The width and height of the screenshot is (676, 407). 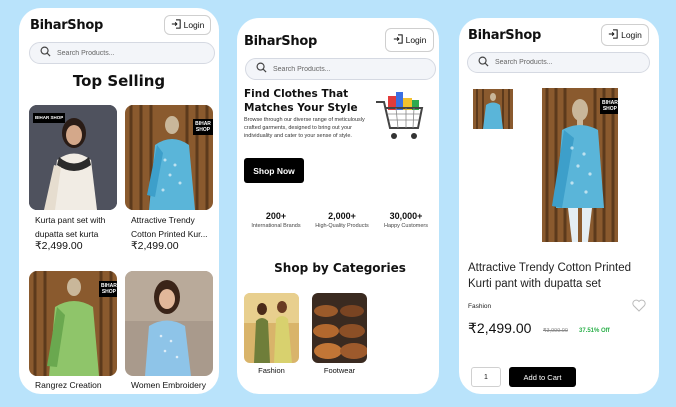 What do you see at coordinates (486, 377) in the screenshot?
I see `quantity-field: 1` at bounding box center [486, 377].